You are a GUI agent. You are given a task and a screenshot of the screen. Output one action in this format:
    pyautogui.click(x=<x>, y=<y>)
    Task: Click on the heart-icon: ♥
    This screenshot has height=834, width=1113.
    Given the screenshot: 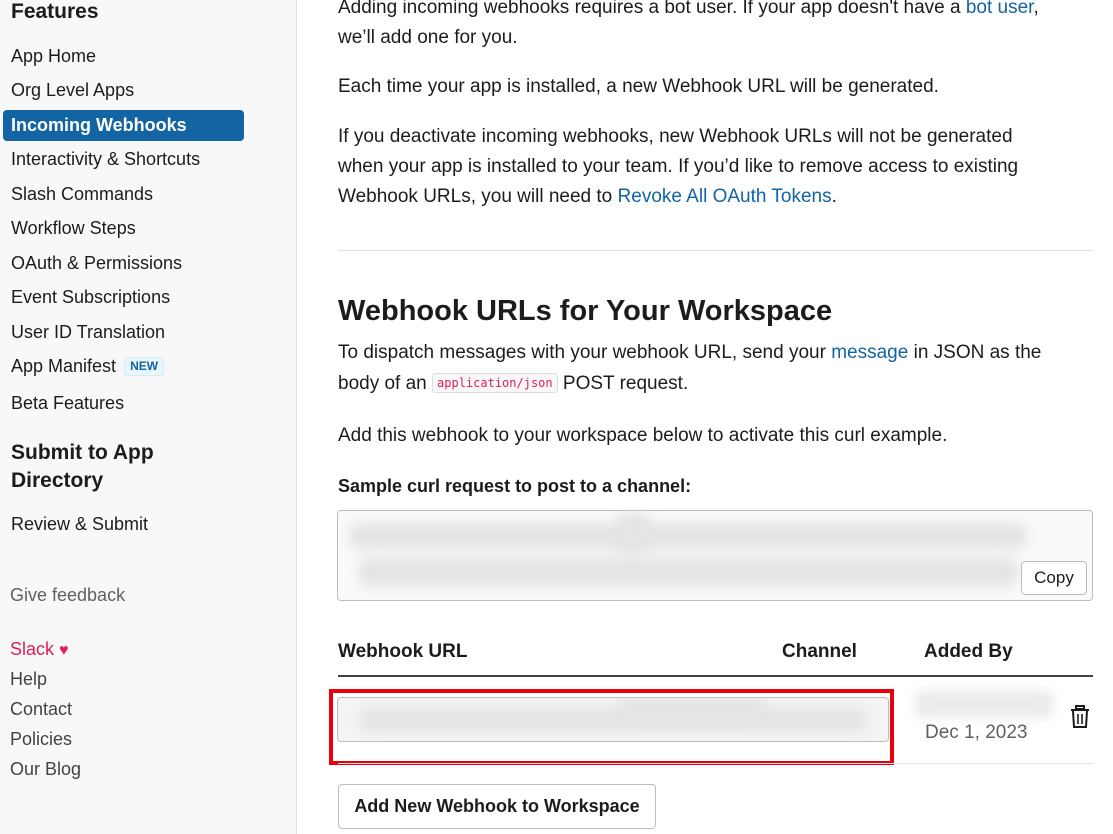 What is the action you would take?
    pyautogui.click(x=64, y=650)
    